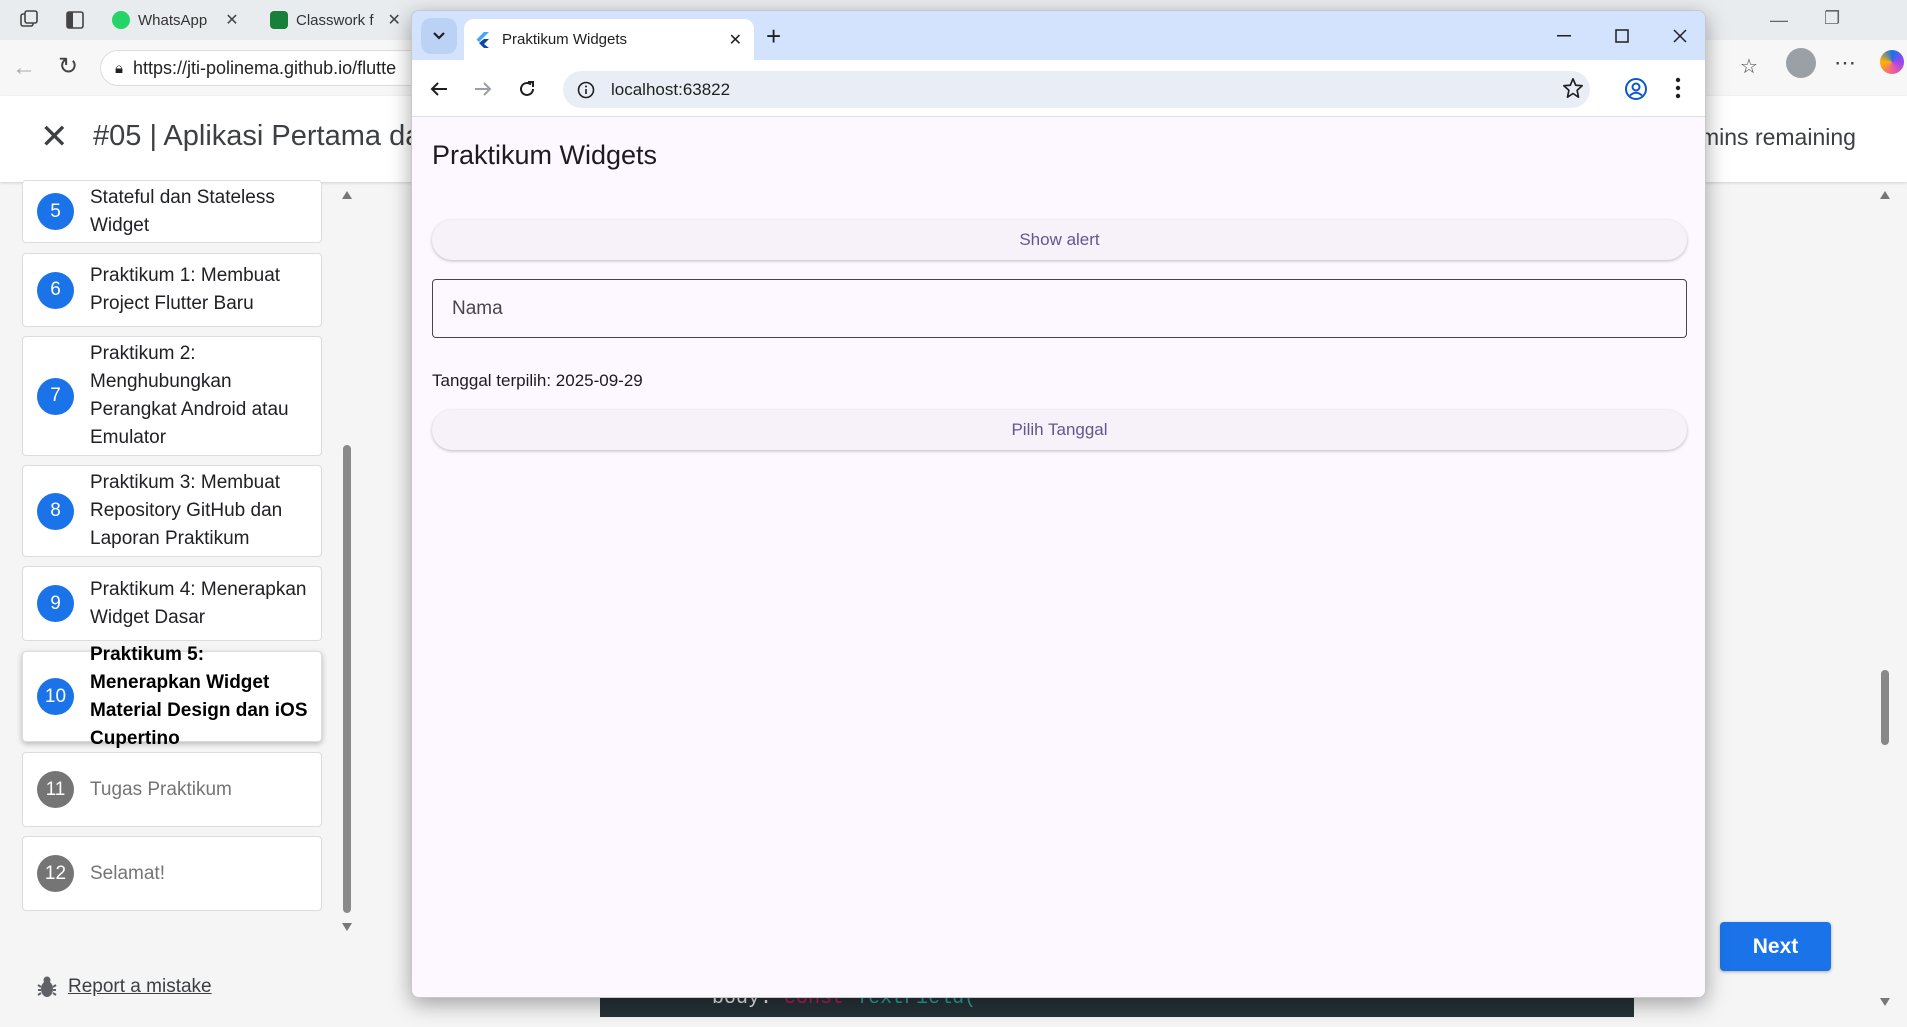 The width and height of the screenshot is (1907, 1027). Describe the element at coordinates (1059, 240) in the screenshot. I see `show-alert-button: Show alert` at that location.